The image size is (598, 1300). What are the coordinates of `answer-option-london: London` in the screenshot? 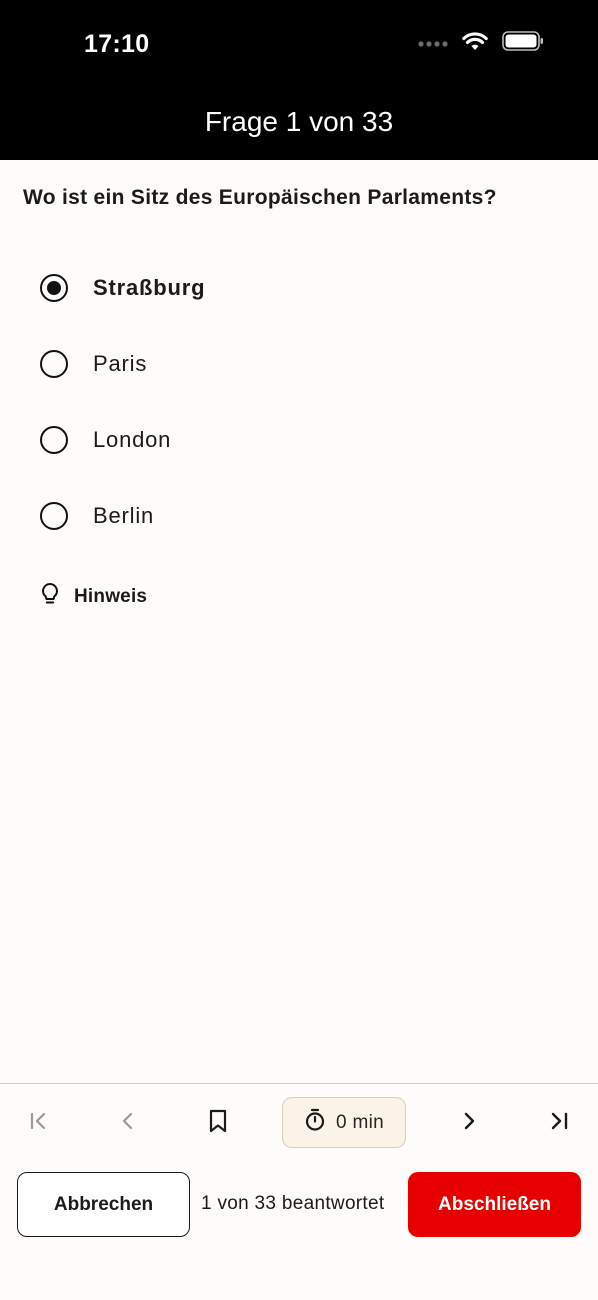 It's located at (300, 440).